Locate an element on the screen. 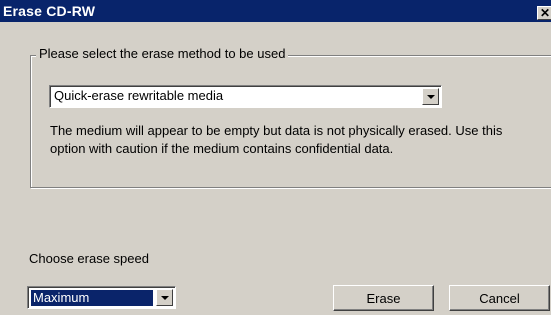 The image size is (551, 325). erase-speed-dropdown: Maximum is located at coordinates (101, 297).